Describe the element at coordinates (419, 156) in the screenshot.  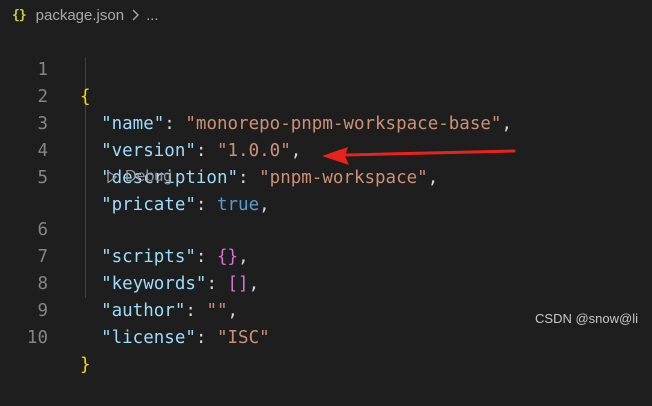
I see `annotation-arrow` at that location.